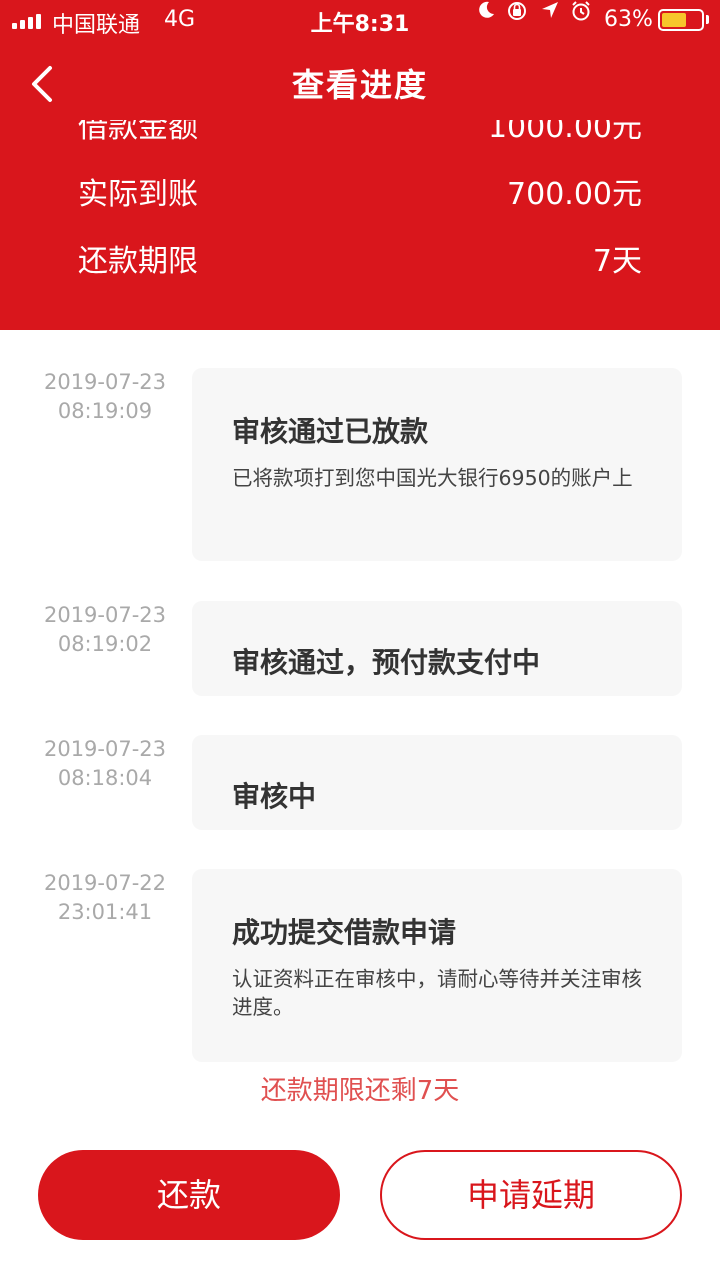  What do you see at coordinates (105, 411) in the screenshot?
I see `timeline-time: 08:19:09` at bounding box center [105, 411].